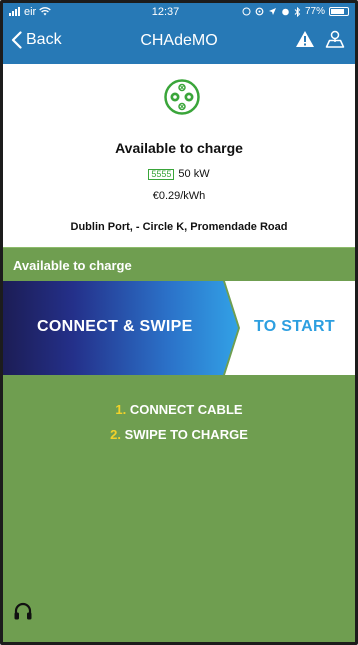 The height and width of the screenshot is (645, 358). I want to click on availability-title: Available to charge, so click(179, 148).